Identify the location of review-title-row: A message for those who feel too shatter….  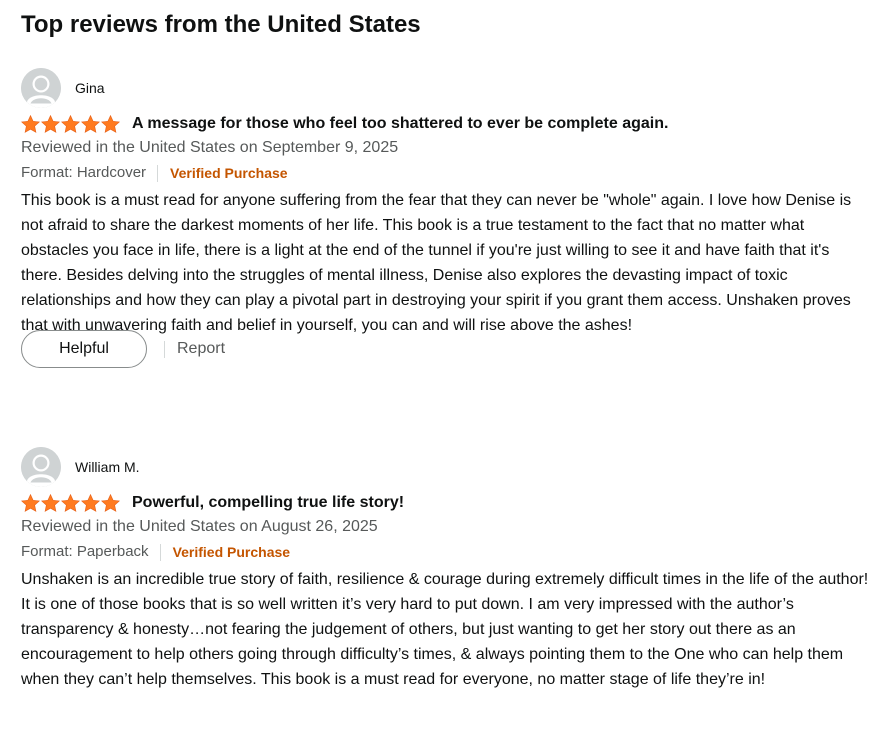
(344, 124).